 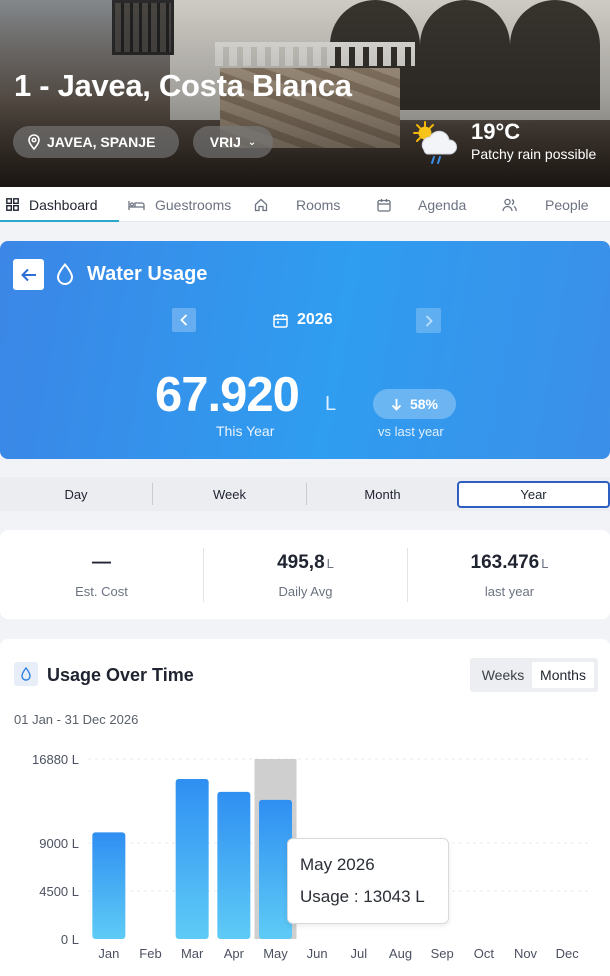 I want to click on stat-daily-avg: 495,8 L Daily Avg, so click(x=305, y=574).